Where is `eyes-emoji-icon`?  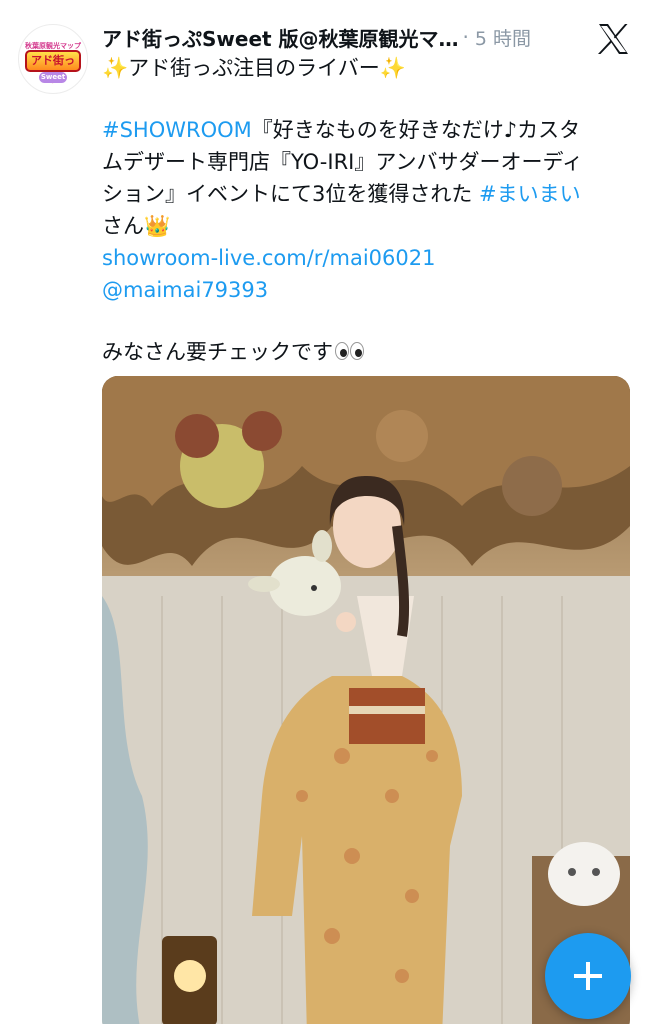 eyes-emoji-icon is located at coordinates (350, 353).